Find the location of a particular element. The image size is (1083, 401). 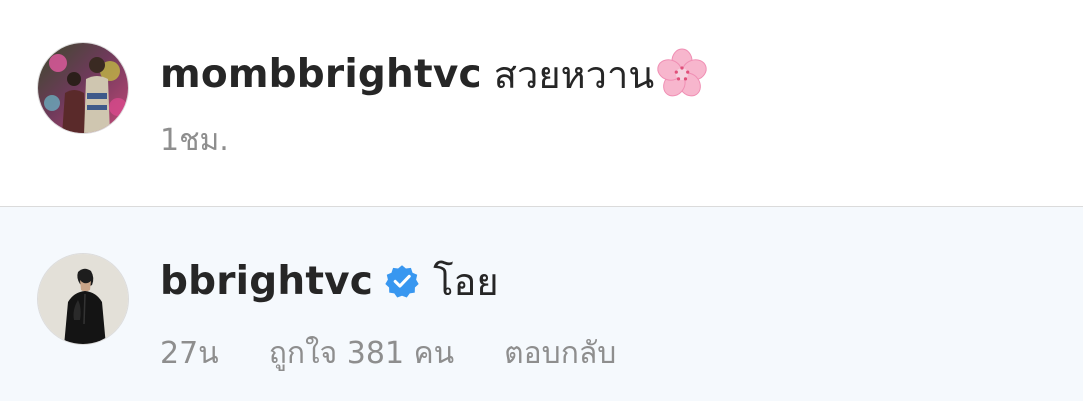

cherry-blossom-icon is located at coordinates (682, 74).